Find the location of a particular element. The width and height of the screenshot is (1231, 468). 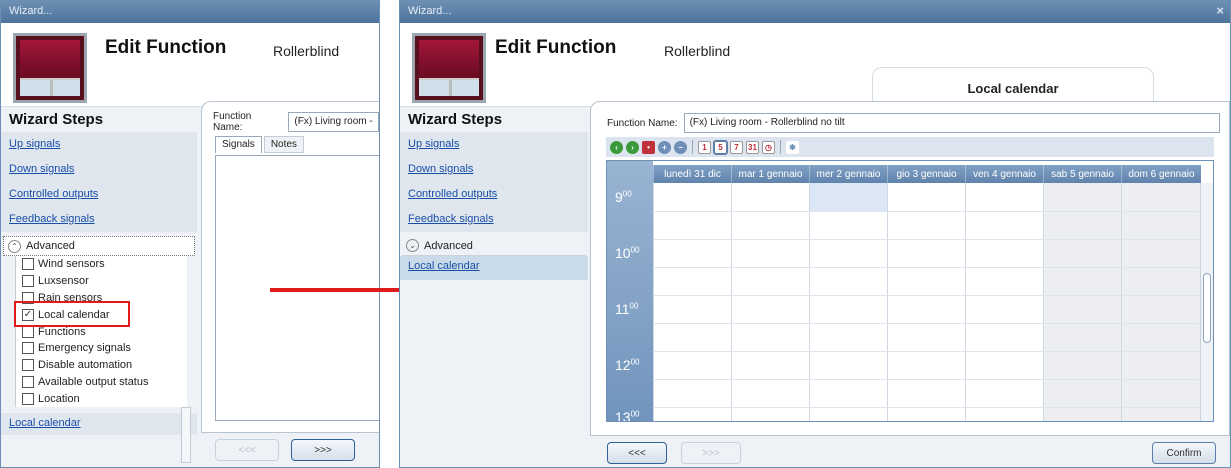

option-emergency-signals: Emergency signals is located at coordinates (101, 348).